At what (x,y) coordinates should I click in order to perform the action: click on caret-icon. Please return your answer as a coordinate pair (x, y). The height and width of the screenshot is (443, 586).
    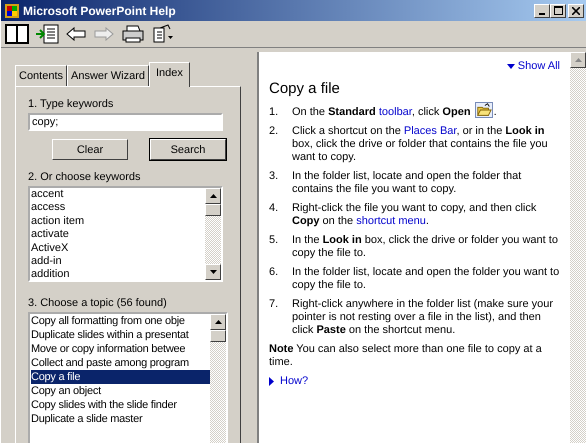
    Looking at the image, I should click on (510, 66).